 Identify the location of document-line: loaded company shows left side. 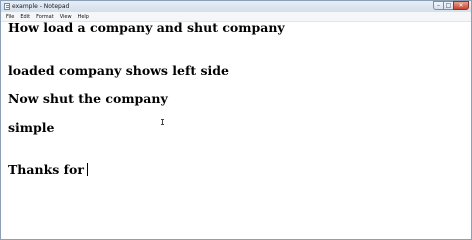
(118, 70).